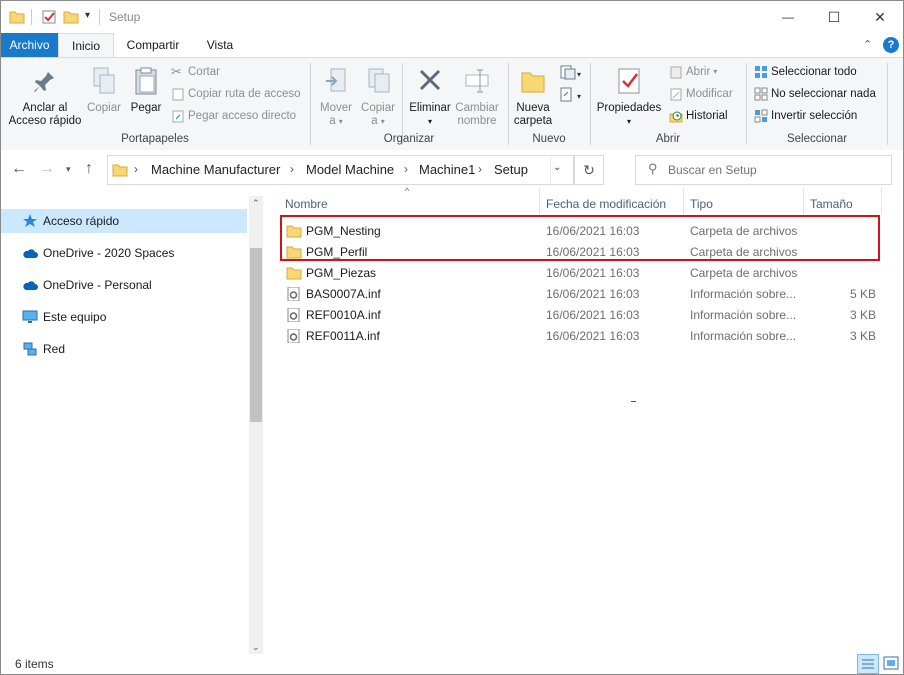 This screenshot has height=675, width=904. Describe the element at coordinates (880, 17) in the screenshot. I see `close-button: ✕` at that location.